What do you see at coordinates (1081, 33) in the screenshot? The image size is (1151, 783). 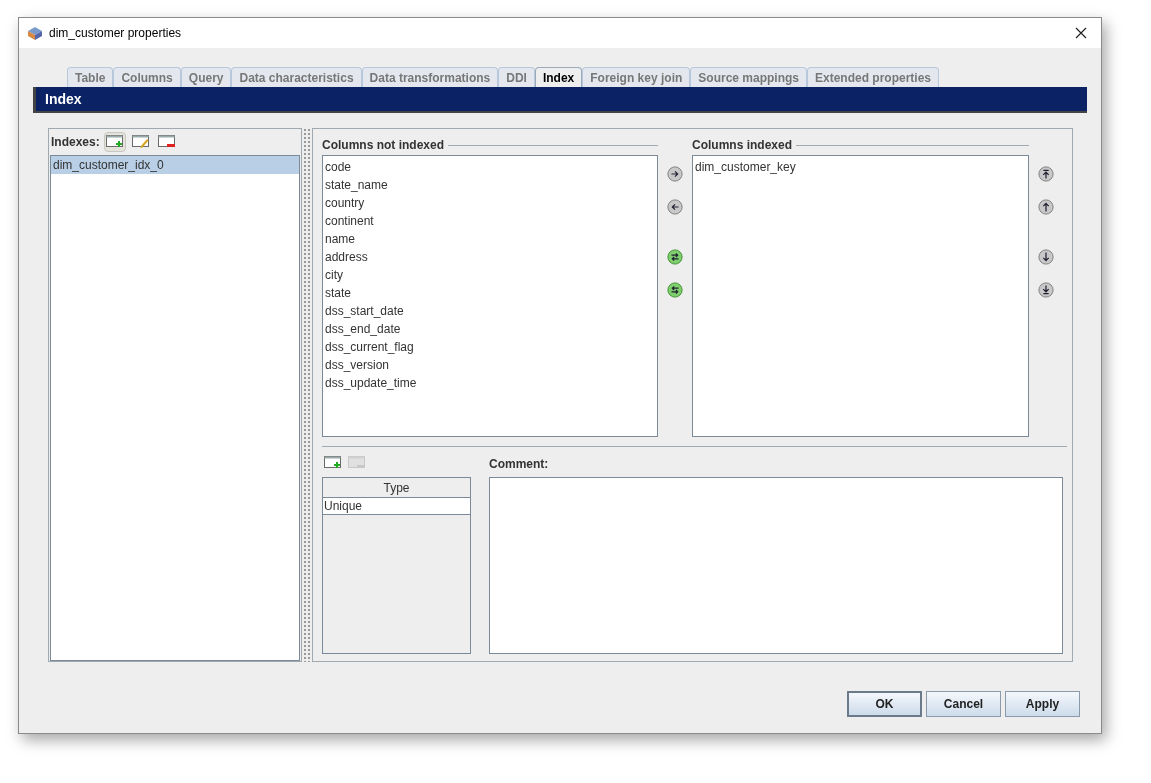 I see `close-icon` at bounding box center [1081, 33].